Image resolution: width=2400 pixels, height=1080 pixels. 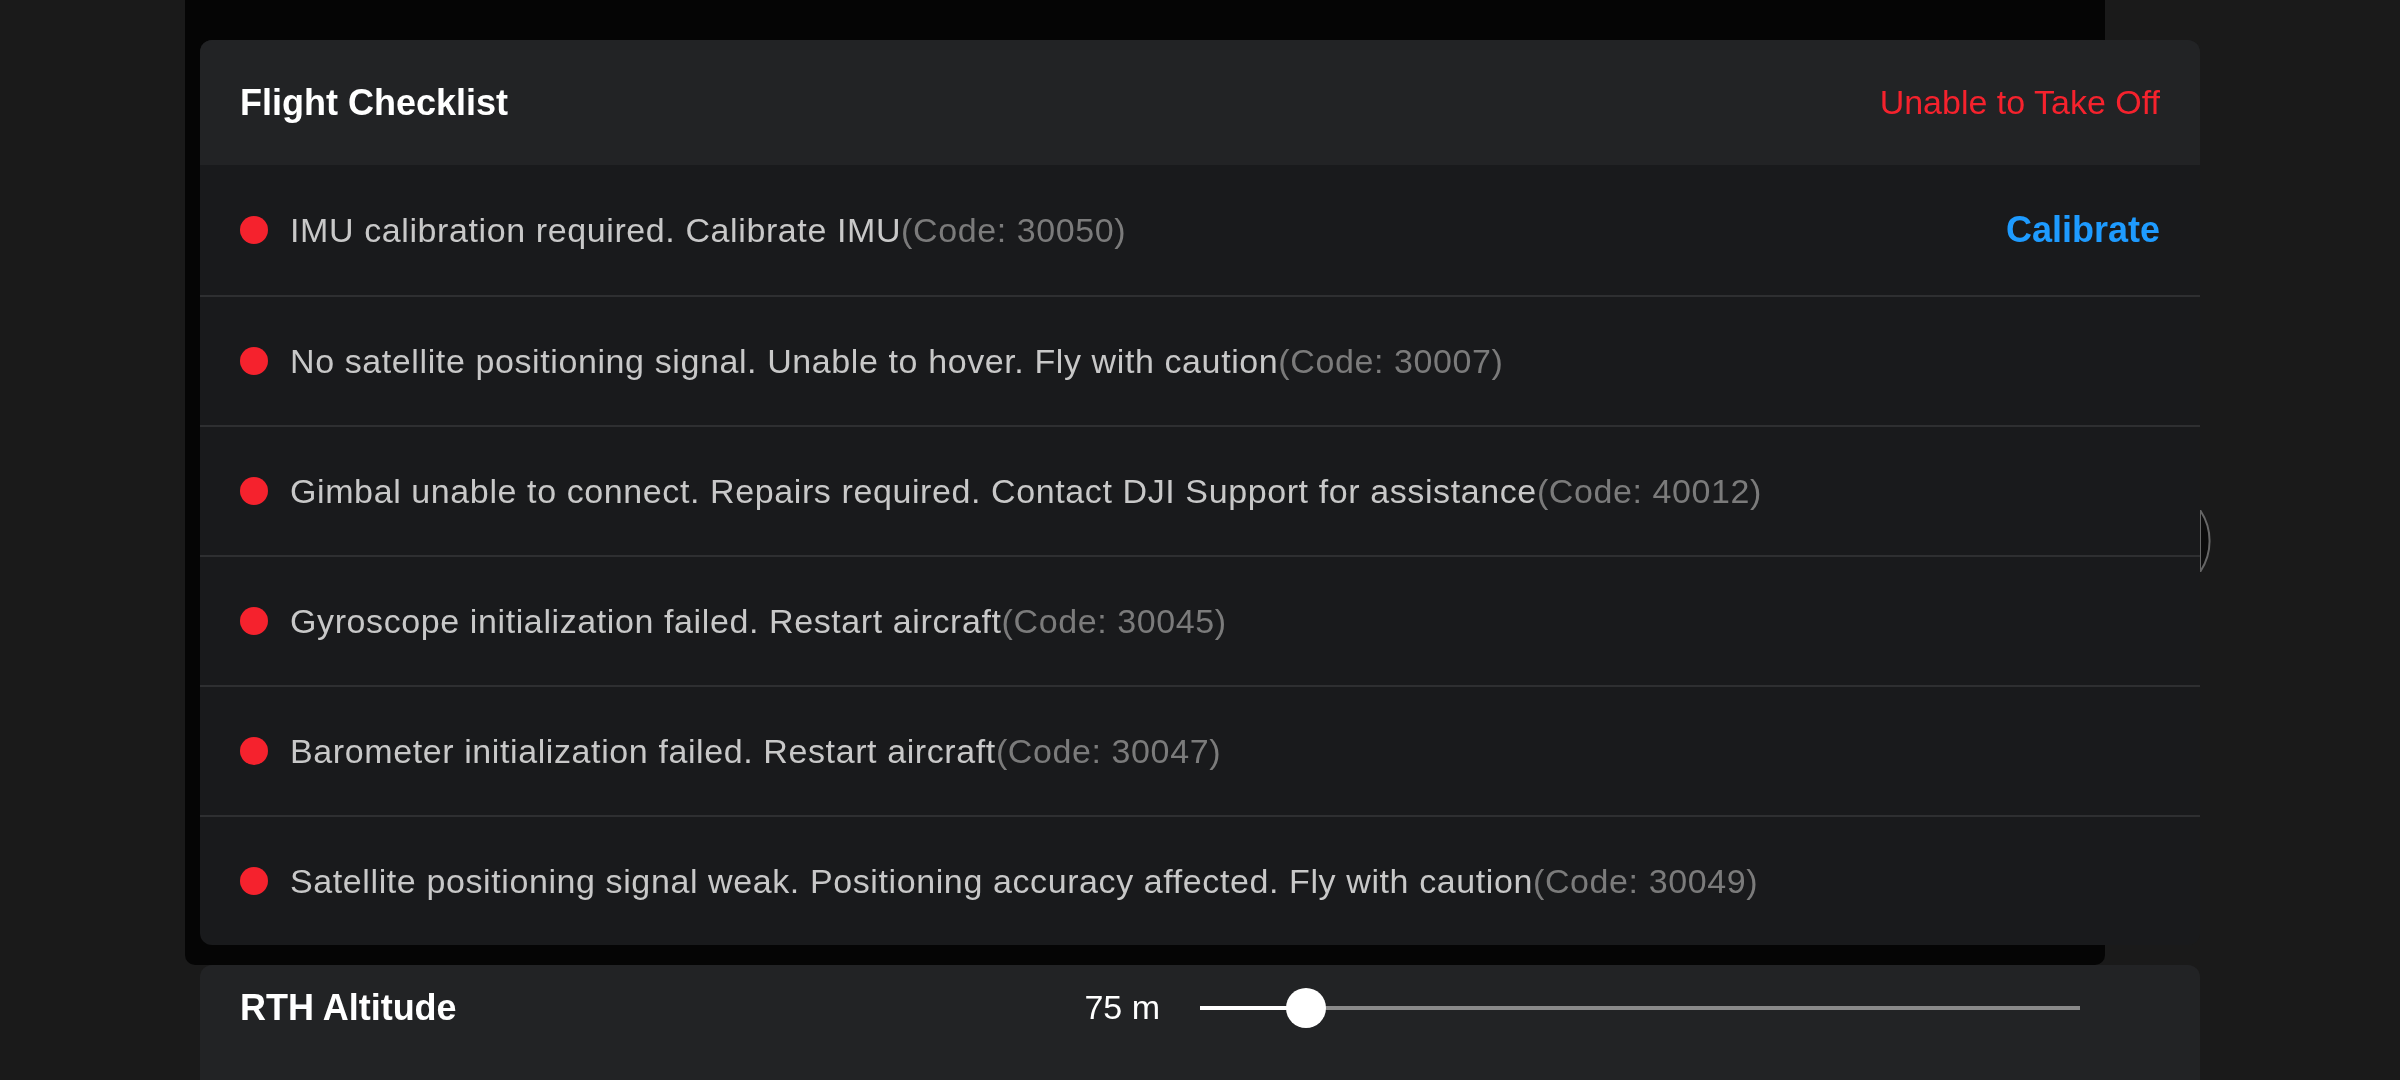 What do you see at coordinates (756, 751) in the screenshot?
I see `warning-message: Barometer initialization failed. Restart aircraft(Code: 30047)` at bounding box center [756, 751].